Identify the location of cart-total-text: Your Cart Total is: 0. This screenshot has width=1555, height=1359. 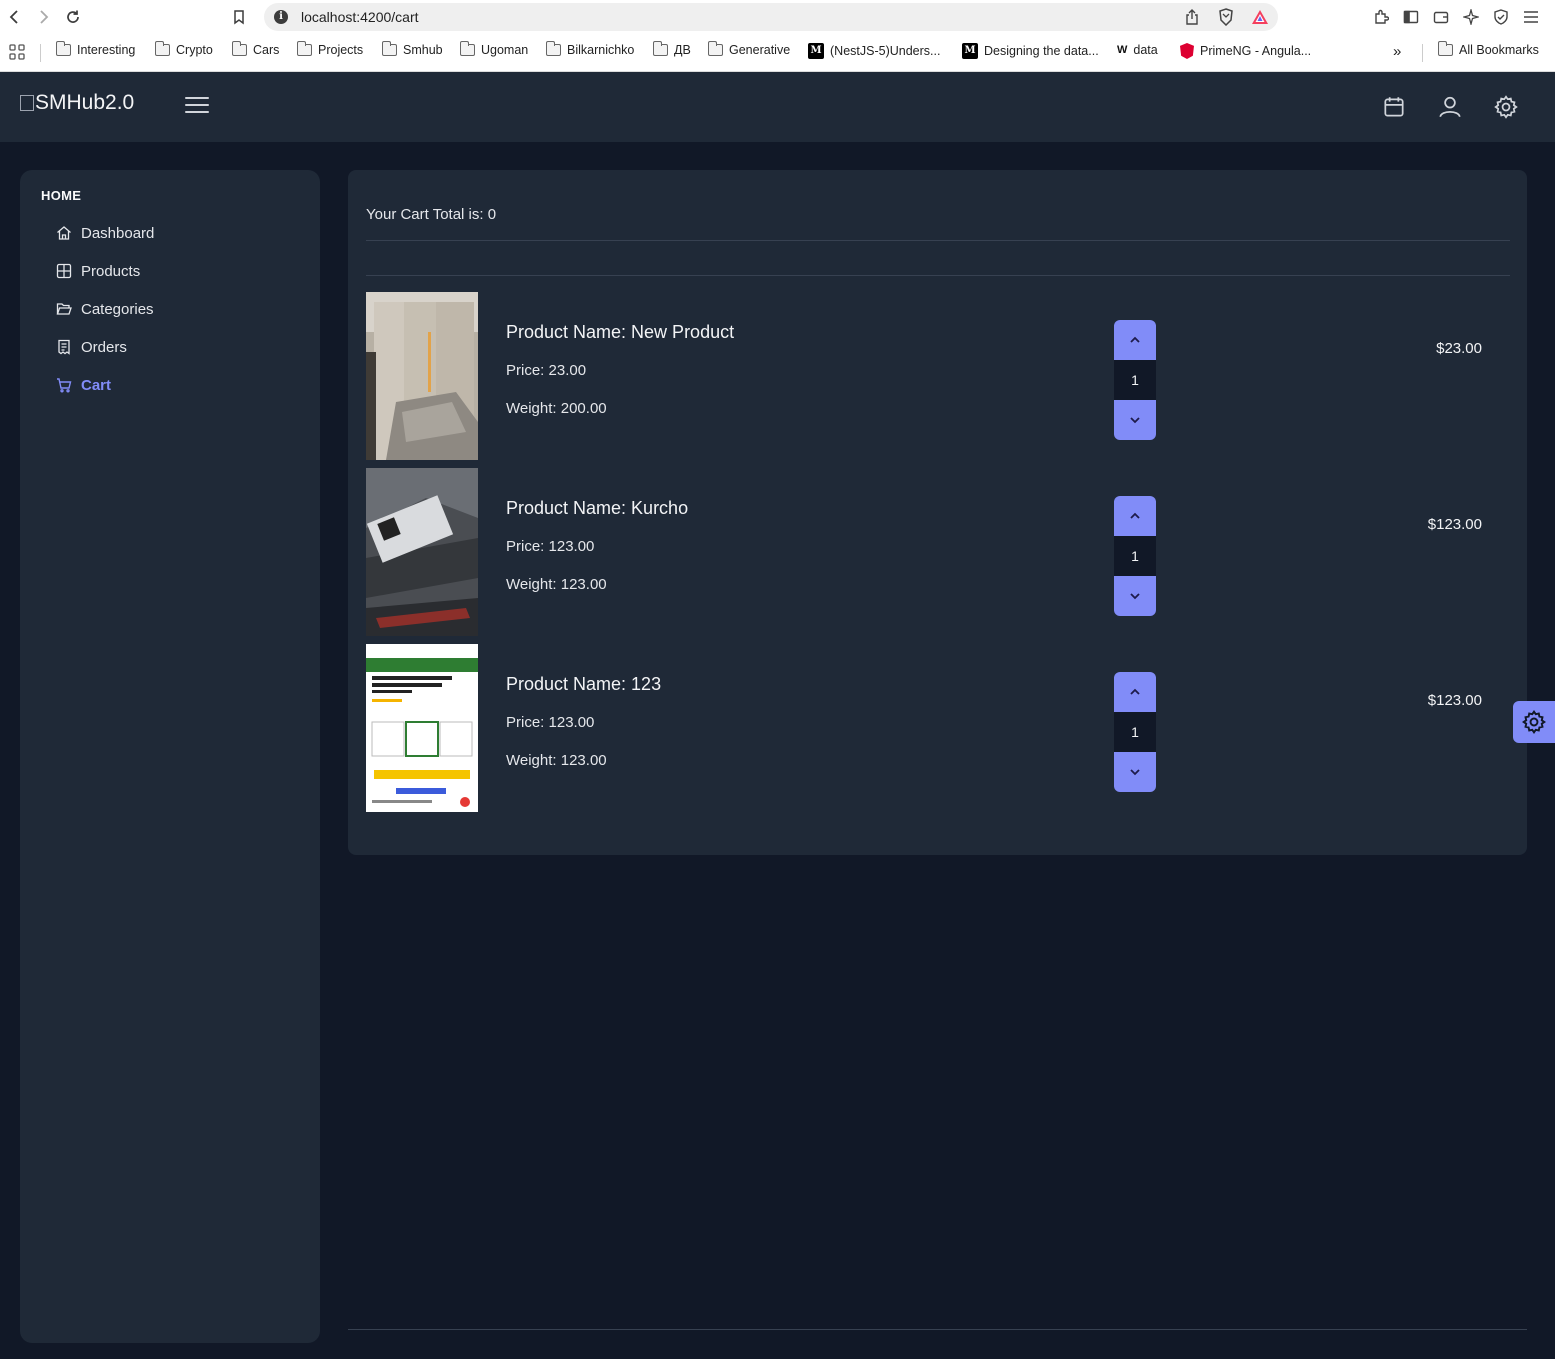
(431, 214).